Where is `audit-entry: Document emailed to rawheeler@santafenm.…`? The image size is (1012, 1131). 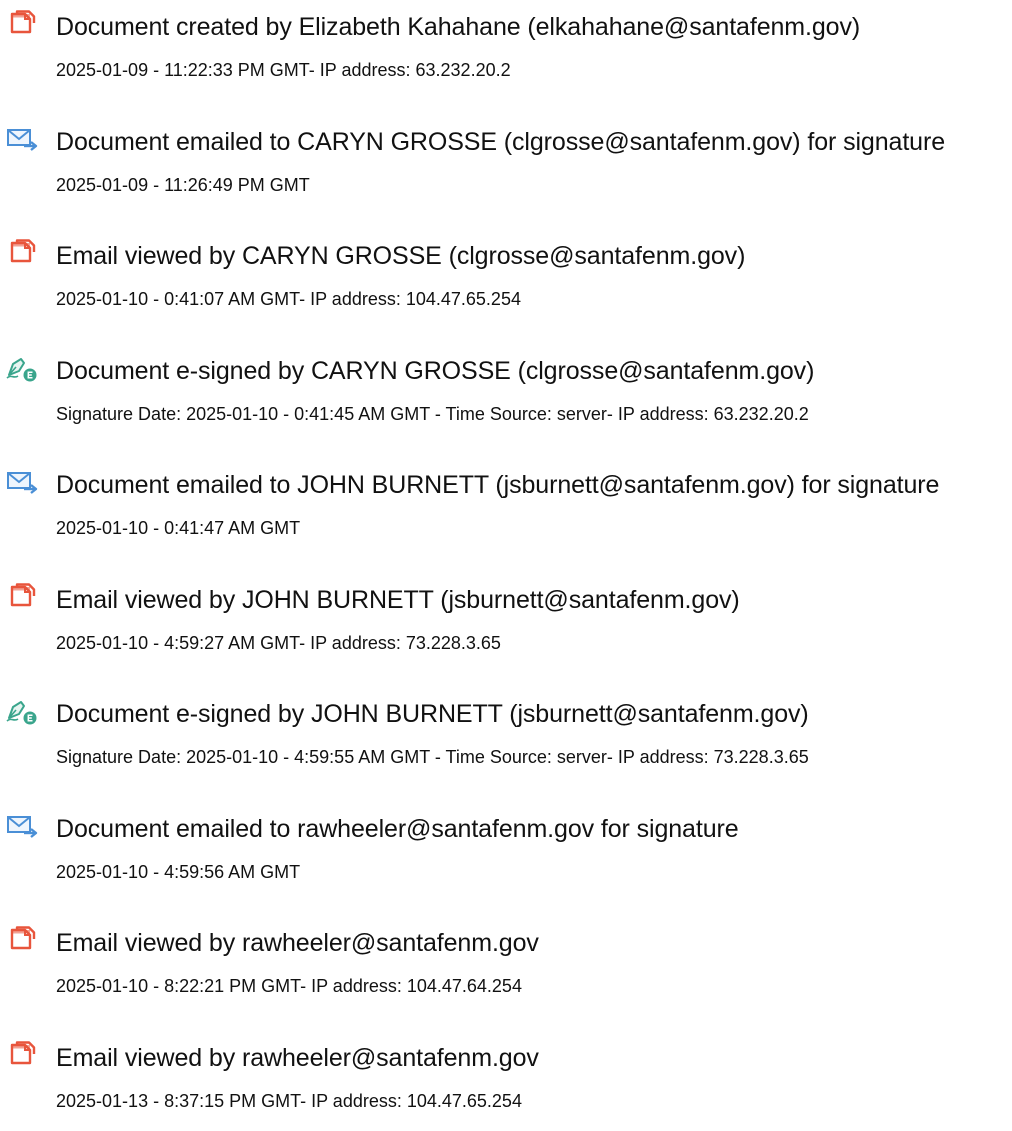
audit-entry: Document emailed to rawheeler@santafenm.… is located at coordinates (506, 852).